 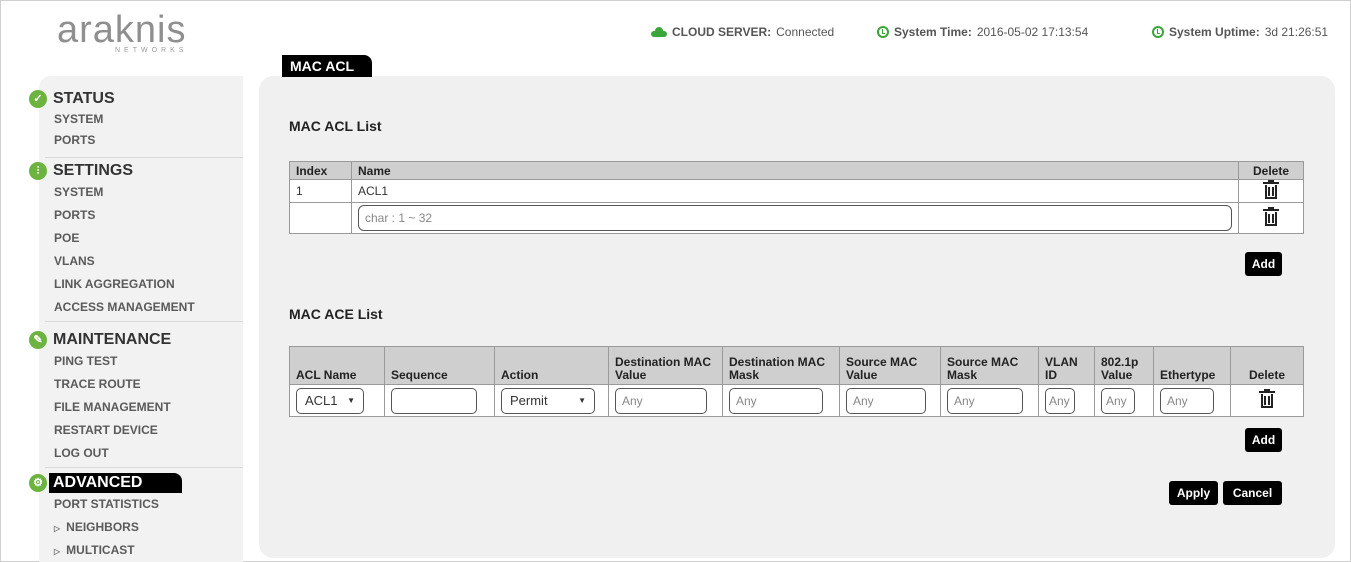 What do you see at coordinates (1193, 493) in the screenshot?
I see `apply-button: Apply` at bounding box center [1193, 493].